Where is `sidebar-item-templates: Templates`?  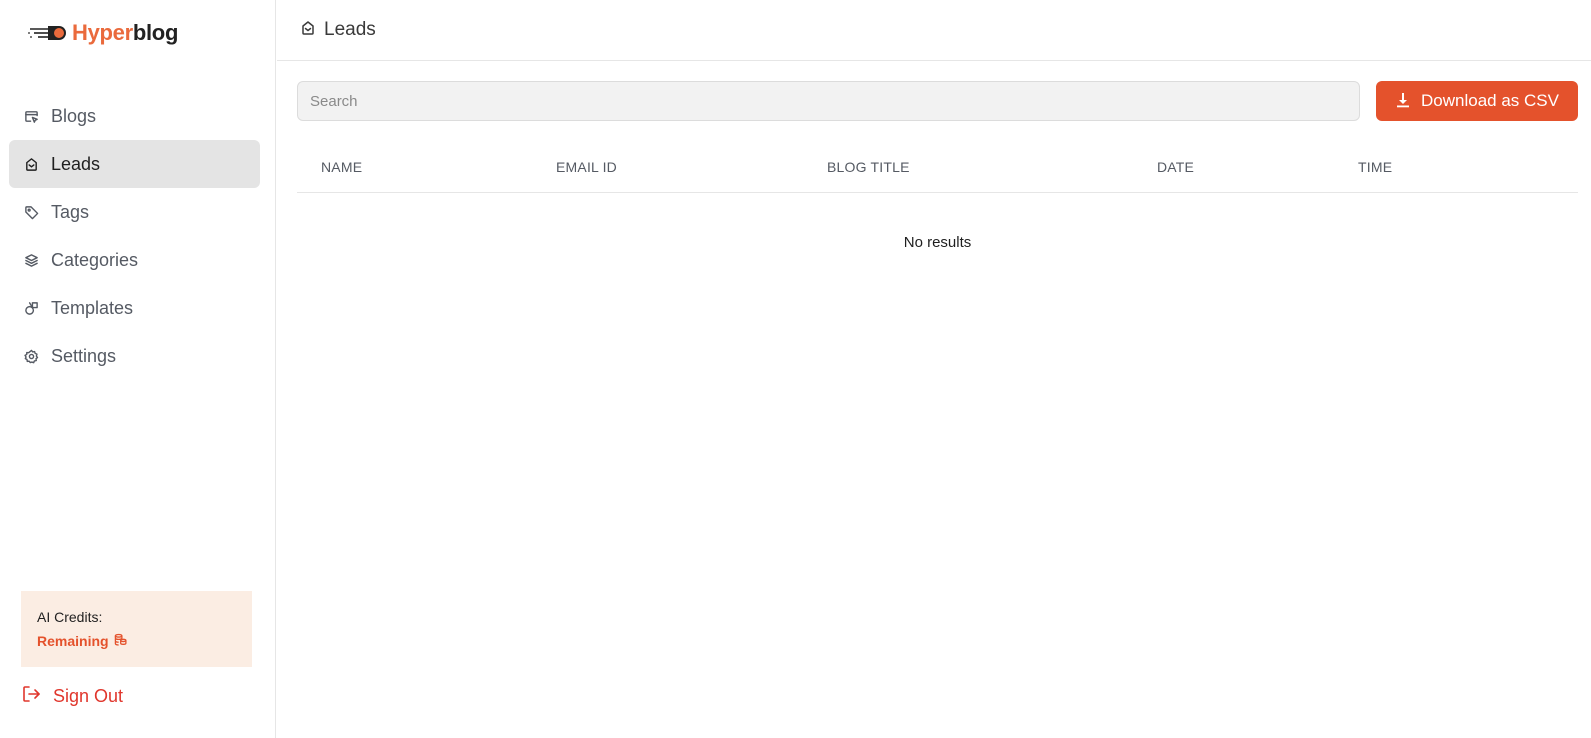 sidebar-item-templates: Templates is located at coordinates (134, 308).